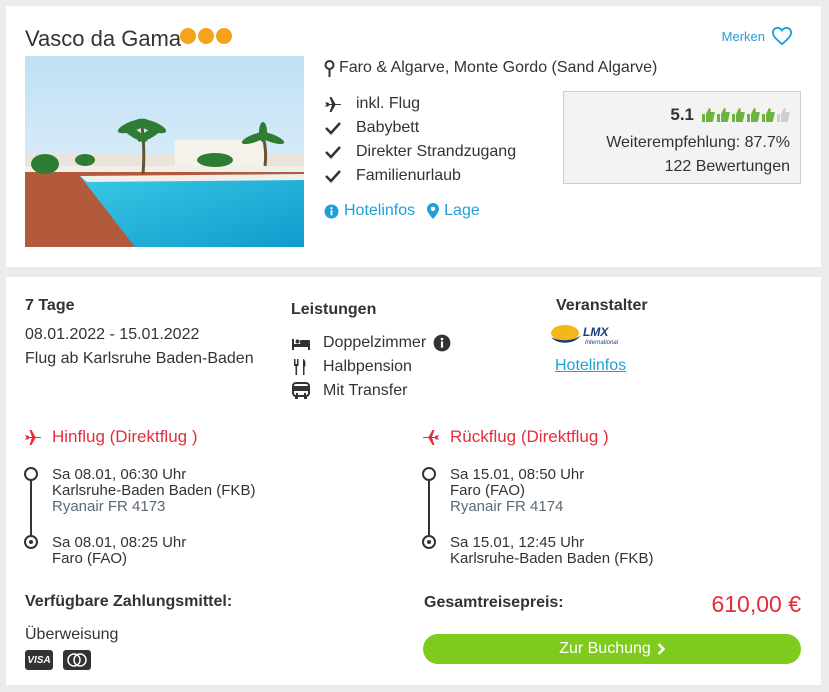 The height and width of the screenshot is (692, 829). What do you see at coordinates (365, 390) in the screenshot?
I see `service-label: Mit Transfer` at bounding box center [365, 390].